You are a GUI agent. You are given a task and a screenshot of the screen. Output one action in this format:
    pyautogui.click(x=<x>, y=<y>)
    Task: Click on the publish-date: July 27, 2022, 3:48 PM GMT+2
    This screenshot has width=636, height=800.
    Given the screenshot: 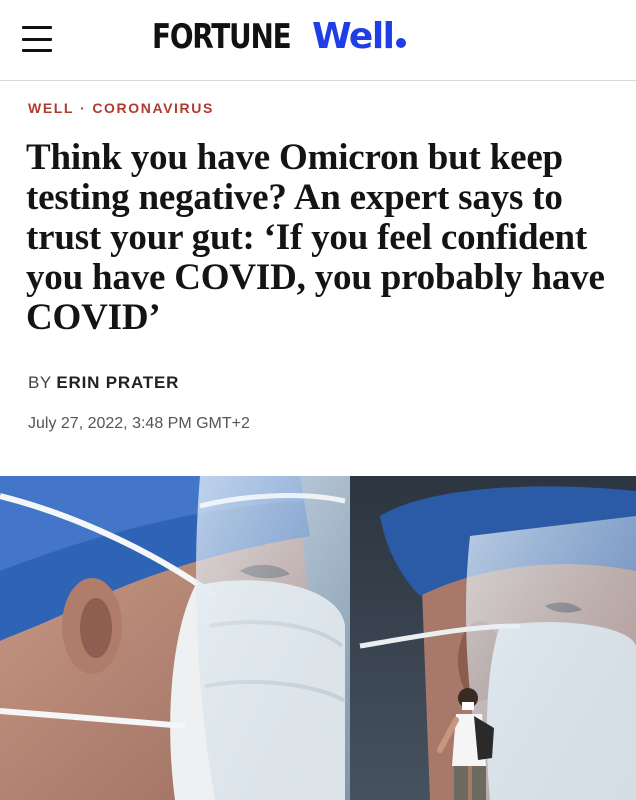 What is the action you would take?
    pyautogui.click(x=139, y=423)
    